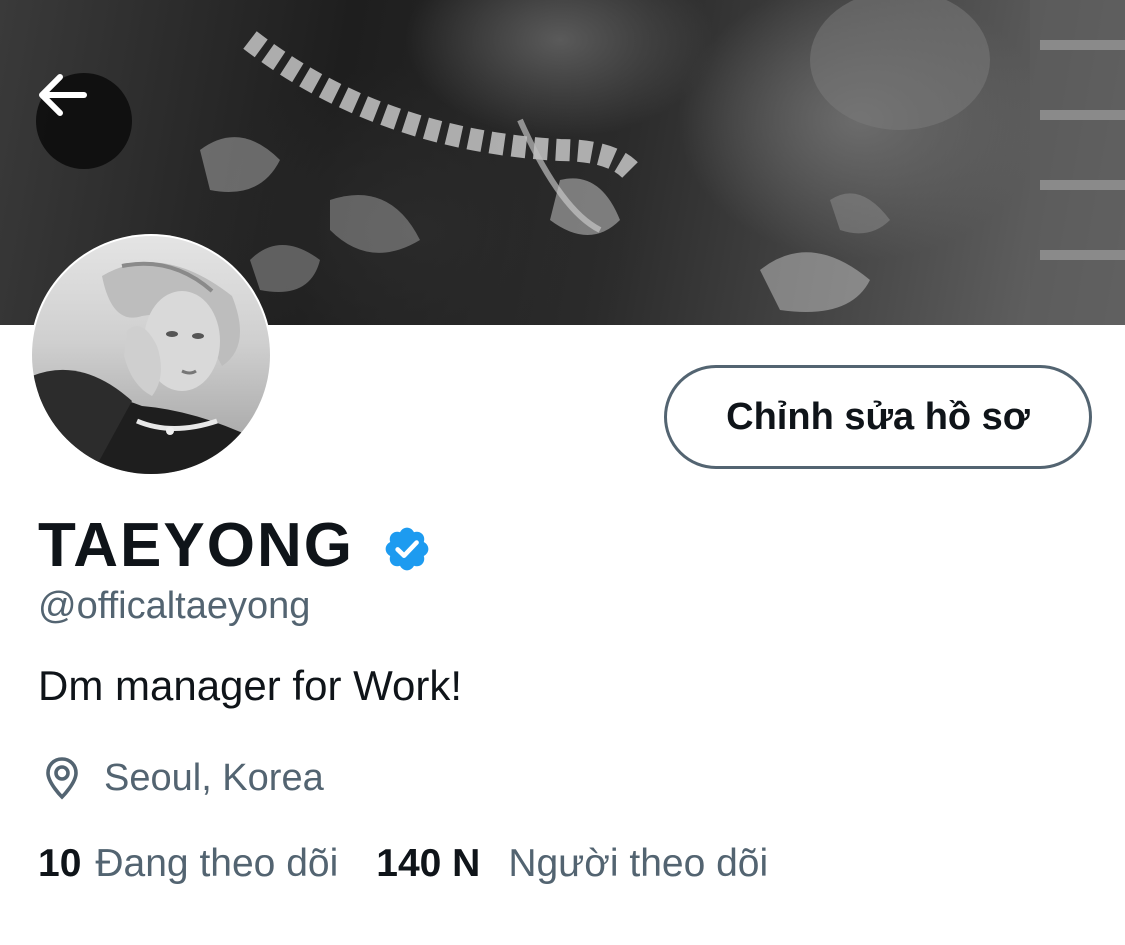 The width and height of the screenshot is (1125, 945). I want to click on followers-label: Người theo dõi, so click(638, 863).